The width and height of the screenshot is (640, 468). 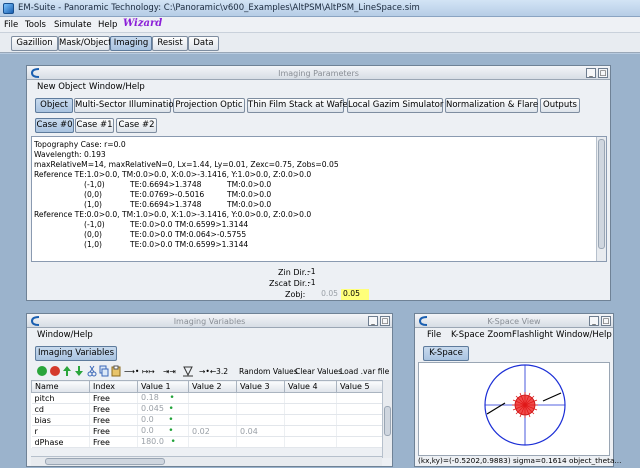 What do you see at coordinates (60, 420) in the screenshot?
I see `cell-name: bias` at bounding box center [60, 420].